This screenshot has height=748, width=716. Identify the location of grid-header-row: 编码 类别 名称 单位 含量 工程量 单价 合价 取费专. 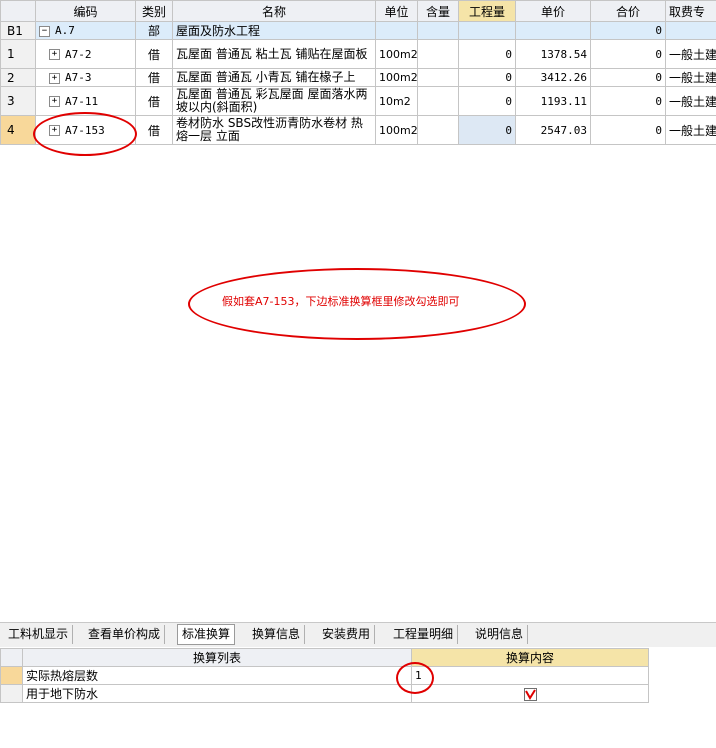
(358, 11).